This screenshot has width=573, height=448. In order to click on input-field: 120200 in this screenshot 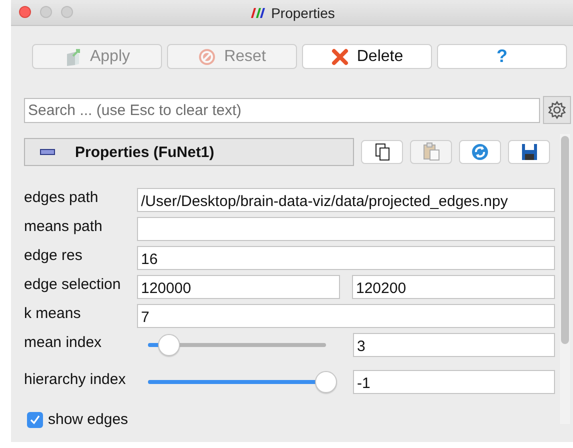, I will do `click(453, 287)`.